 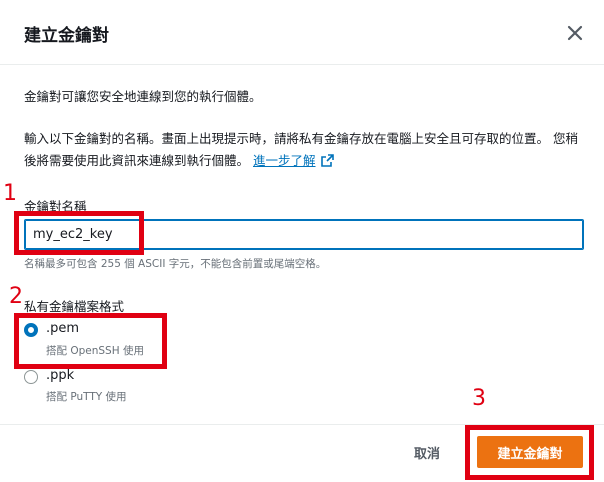 I want to click on dialog-title: 建立金鑰對, so click(x=66, y=36).